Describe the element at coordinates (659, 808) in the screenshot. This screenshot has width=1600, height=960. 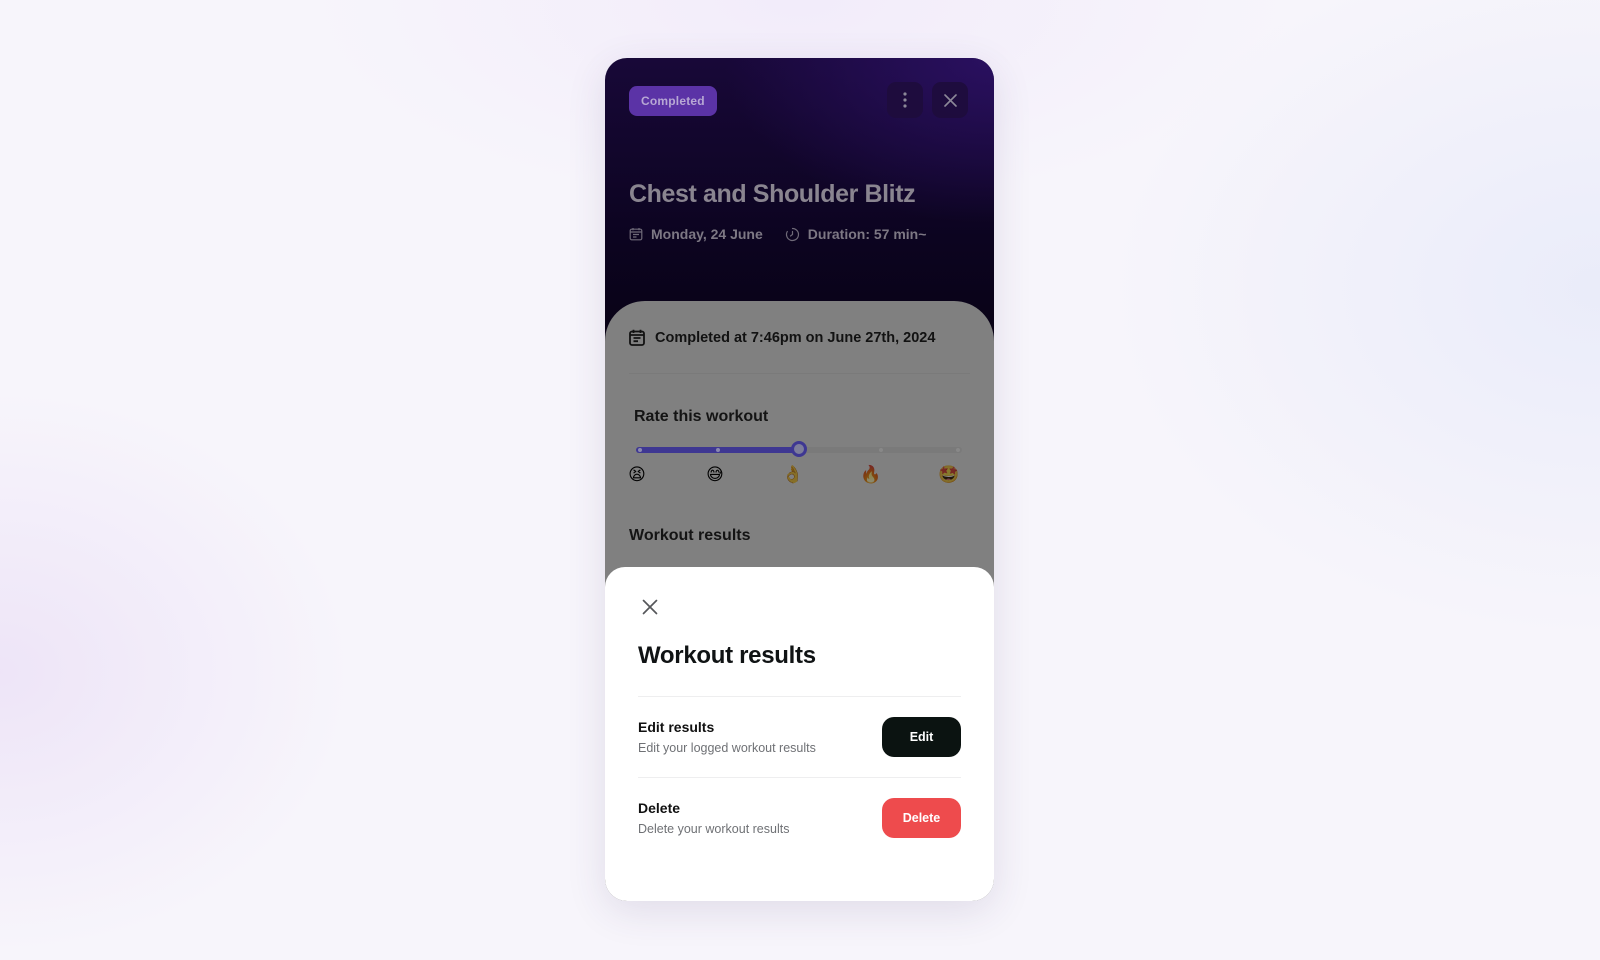
I see `option-label: Delete` at that location.